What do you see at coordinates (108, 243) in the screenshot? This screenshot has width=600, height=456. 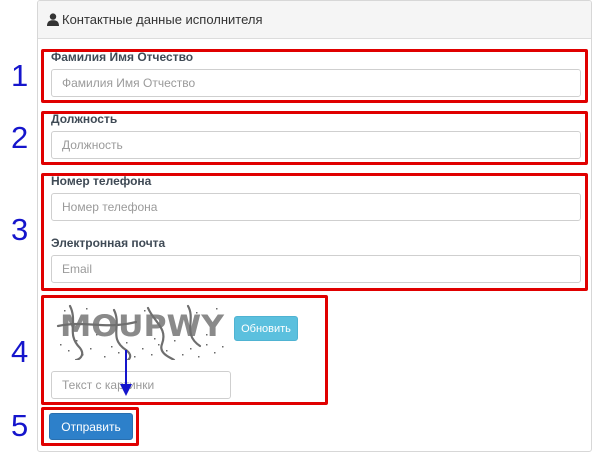 I see `email-label: Электронная почта` at bounding box center [108, 243].